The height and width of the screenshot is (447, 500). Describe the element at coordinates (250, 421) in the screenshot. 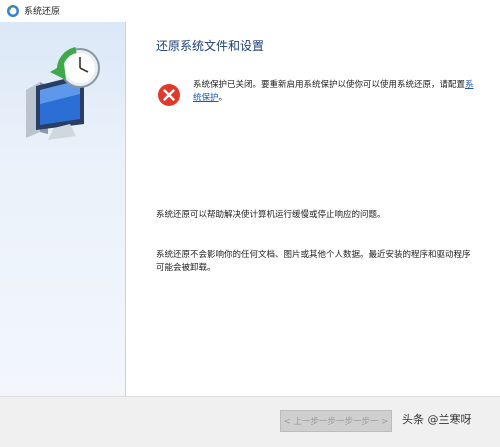

I see `footer-bar: < 上一步一步一步一步一 > 头条 @兰寒呀` at that location.